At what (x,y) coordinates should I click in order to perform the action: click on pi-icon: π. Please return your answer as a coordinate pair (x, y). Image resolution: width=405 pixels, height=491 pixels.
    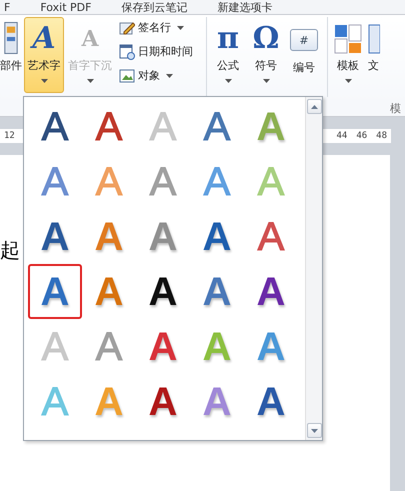
    Looking at the image, I should click on (228, 39).